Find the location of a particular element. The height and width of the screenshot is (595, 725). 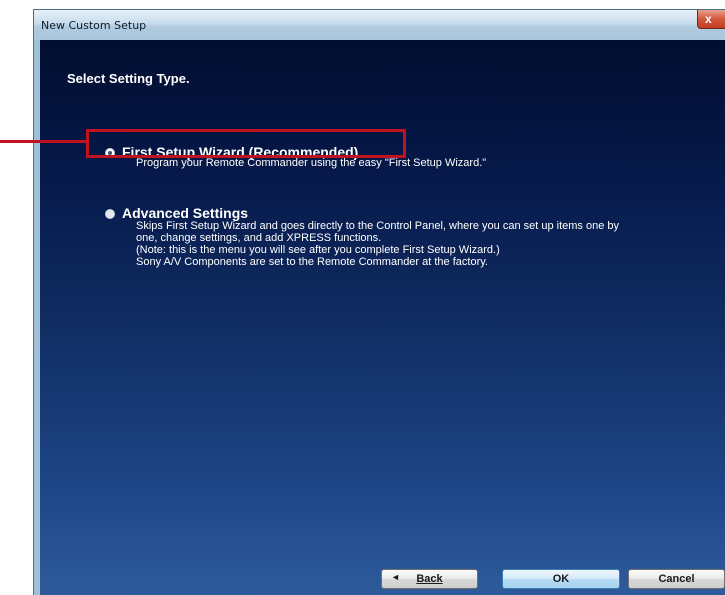

ok-button-label: OK is located at coordinates (561, 579).